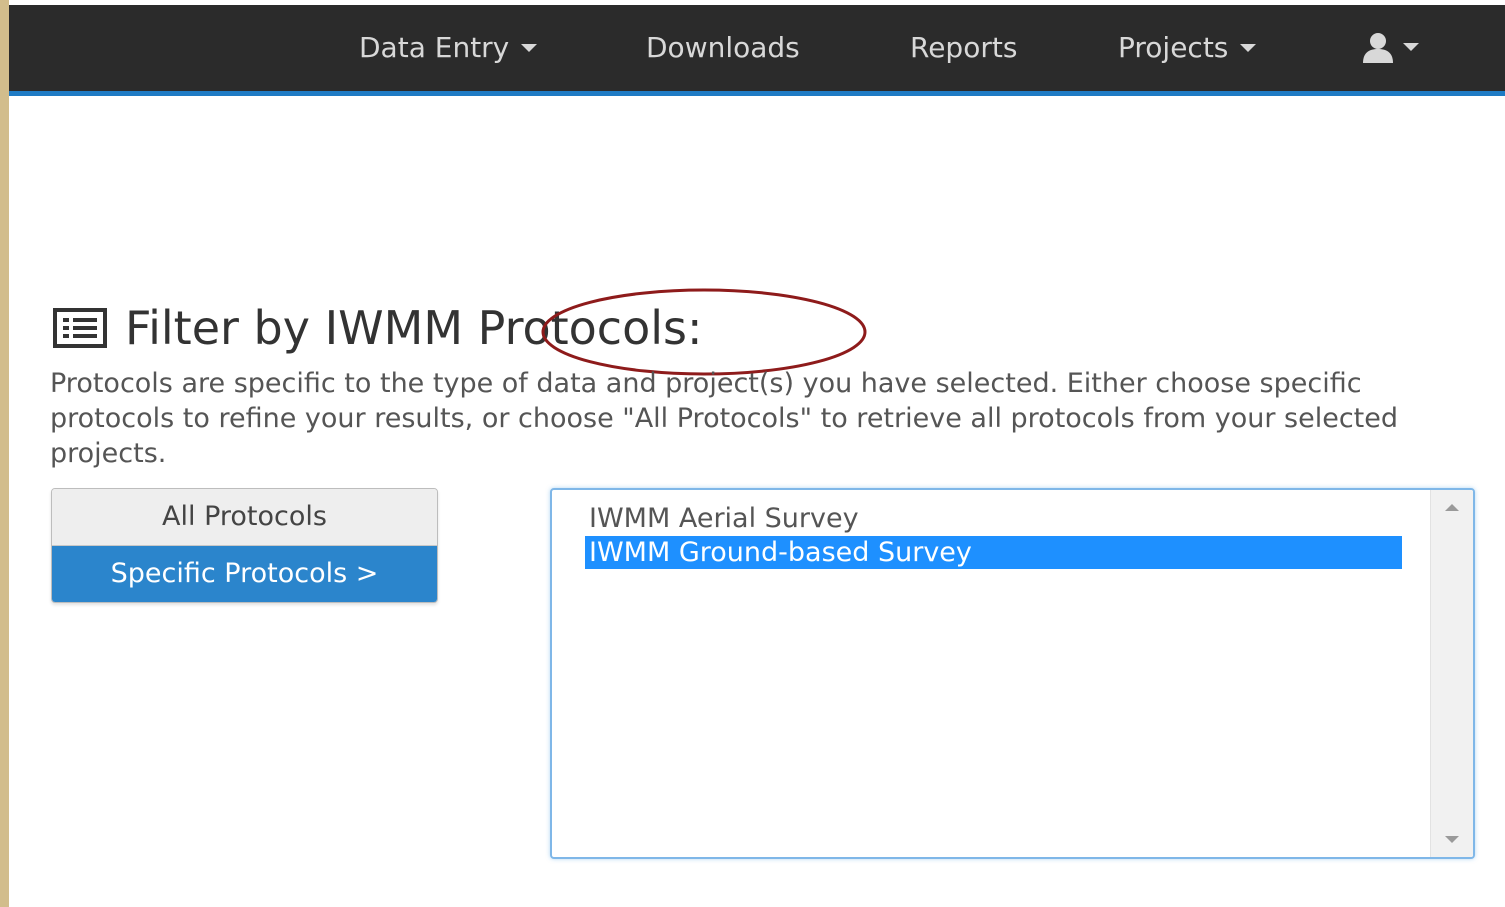  What do you see at coordinates (1378, 48) in the screenshot?
I see `user-icon` at bounding box center [1378, 48].